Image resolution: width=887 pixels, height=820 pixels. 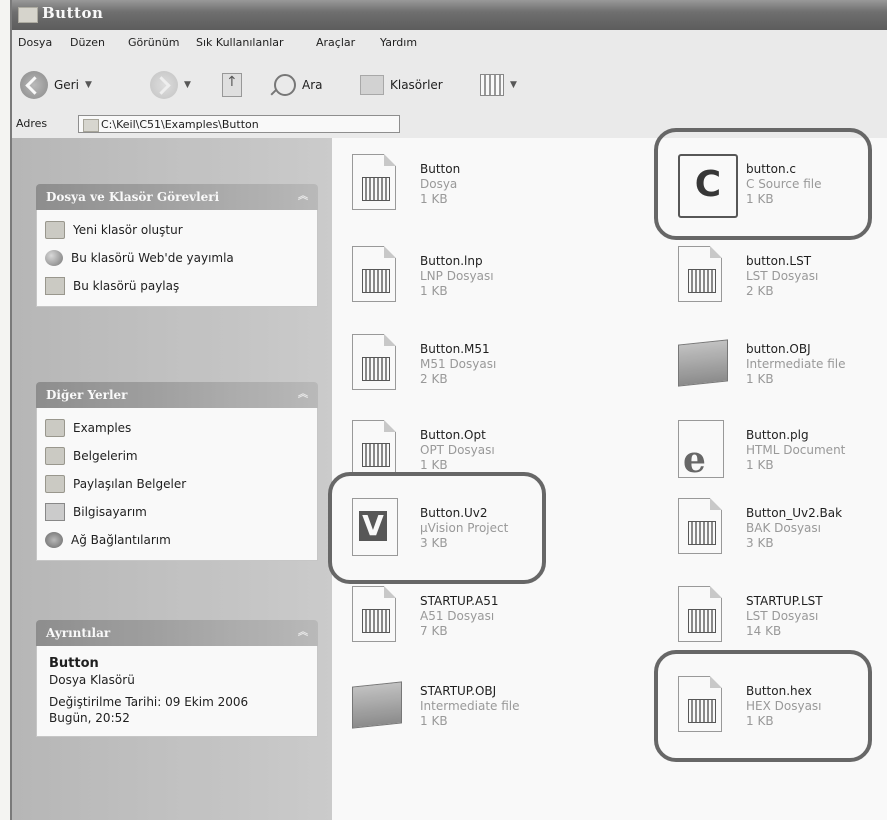 What do you see at coordinates (153, 42) in the screenshot?
I see `menu-view: Görünüm` at bounding box center [153, 42].